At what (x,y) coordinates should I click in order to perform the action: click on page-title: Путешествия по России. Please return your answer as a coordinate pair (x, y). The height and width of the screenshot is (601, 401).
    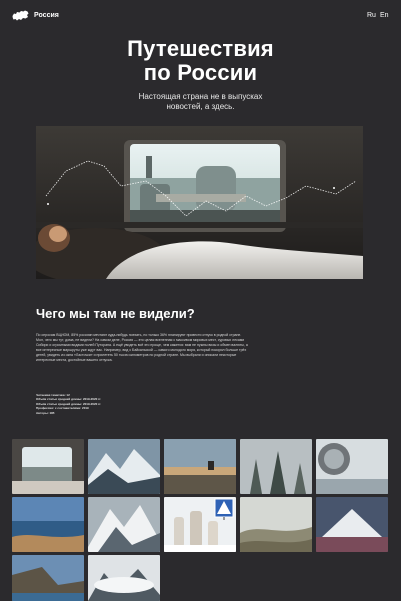
    Looking at the image, I should click on (200, 61).